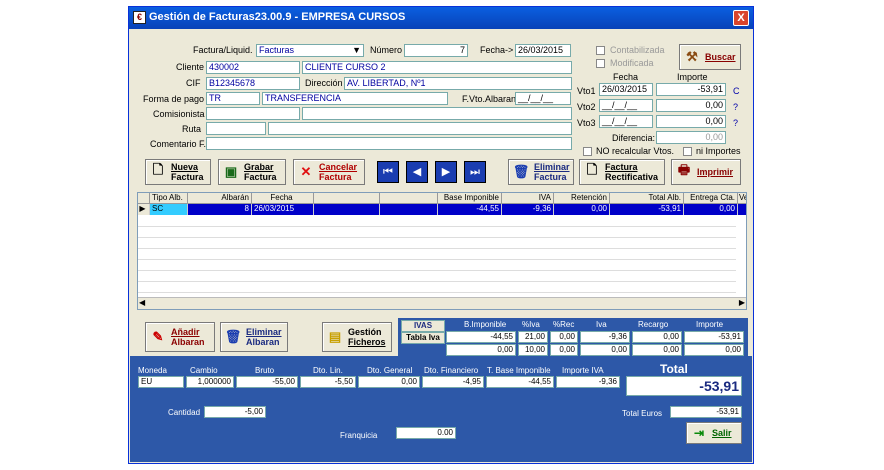  I want to click on ni-importes-checkbox, so click(687, 151).